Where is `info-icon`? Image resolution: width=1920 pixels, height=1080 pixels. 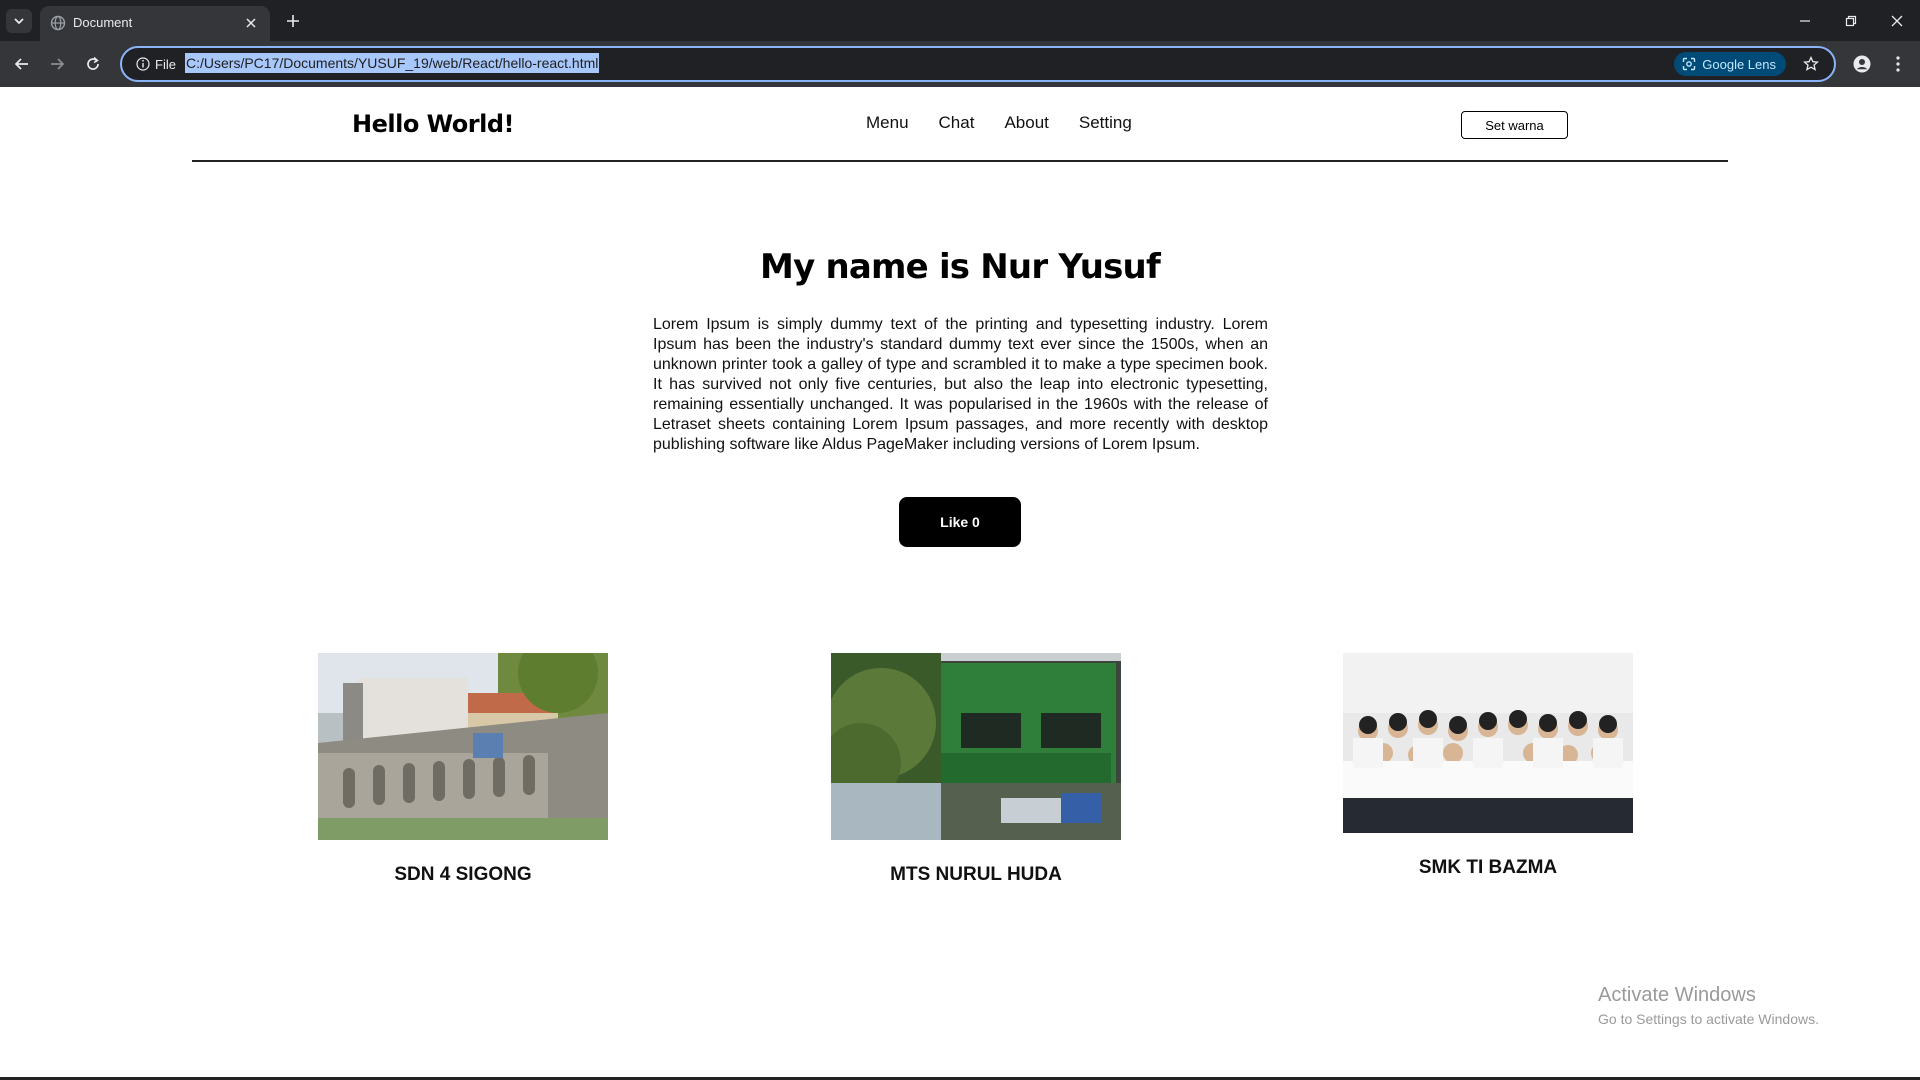
info-icon is located at coordinates (143, 64).